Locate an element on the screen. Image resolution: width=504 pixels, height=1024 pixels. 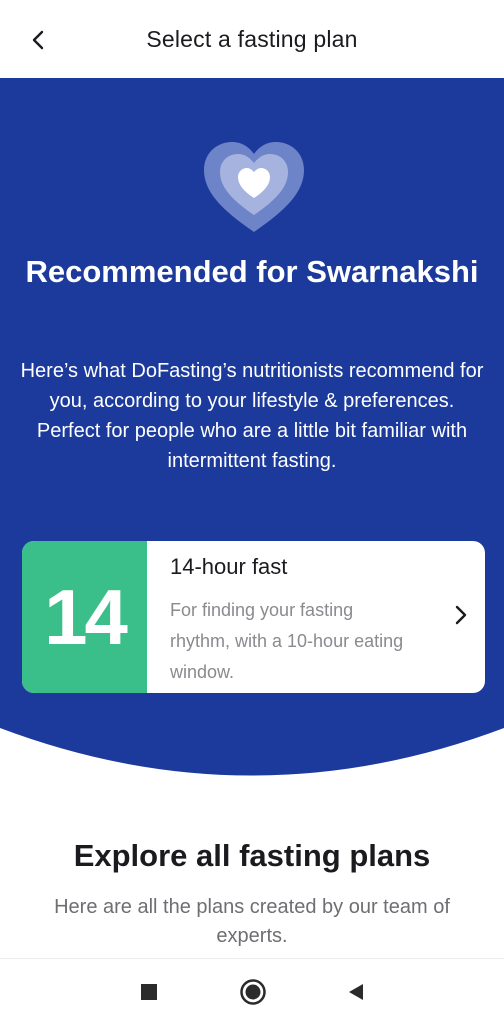
square-icon is located at coordinates (149, 992).